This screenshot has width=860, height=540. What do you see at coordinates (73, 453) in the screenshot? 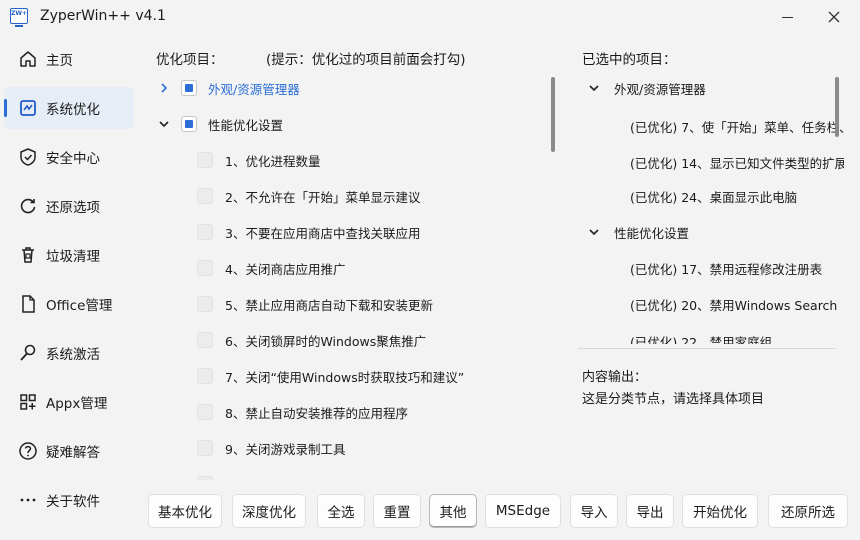
I see `sidebar-item-label: 疑难解答` at bounding box center [73, 453].